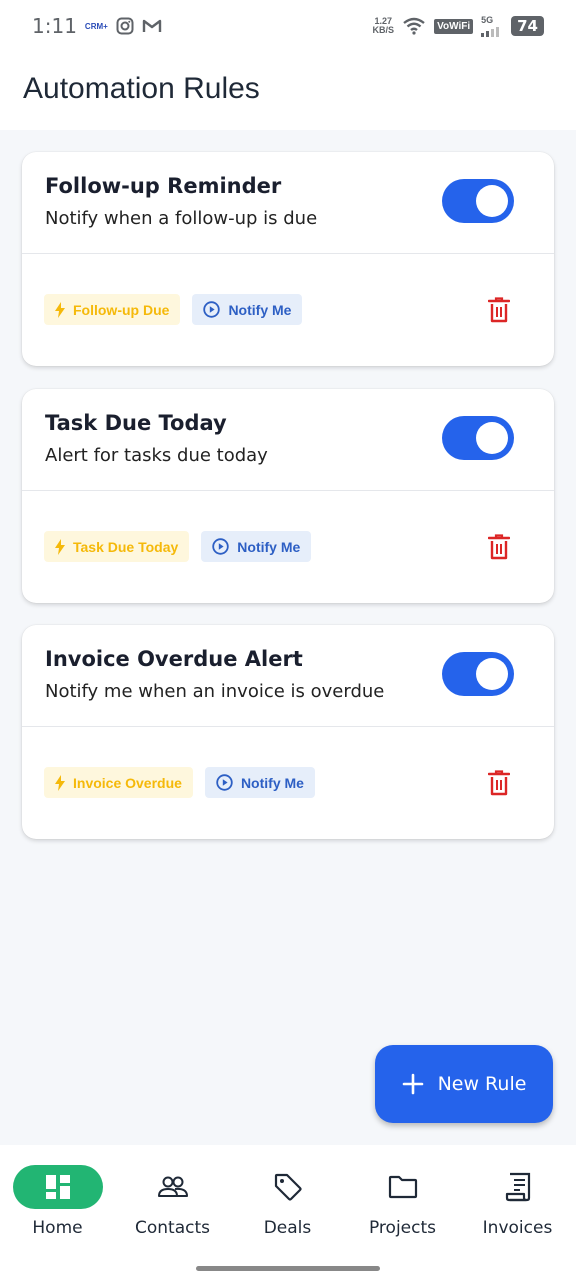 This screenshot has height=1280, width=576. I want to click on signal-icon: 5G, so click(492, 26).